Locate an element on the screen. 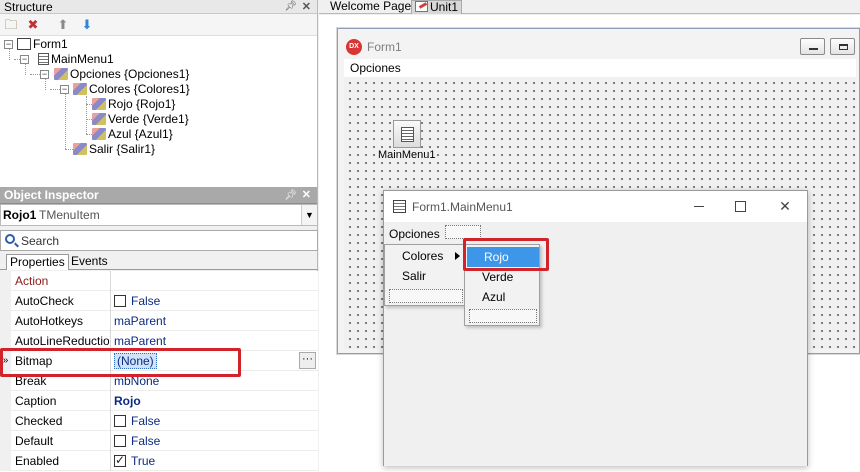 The image size is (860, 472). mainmenu-component is located at coordinates (407, 134).